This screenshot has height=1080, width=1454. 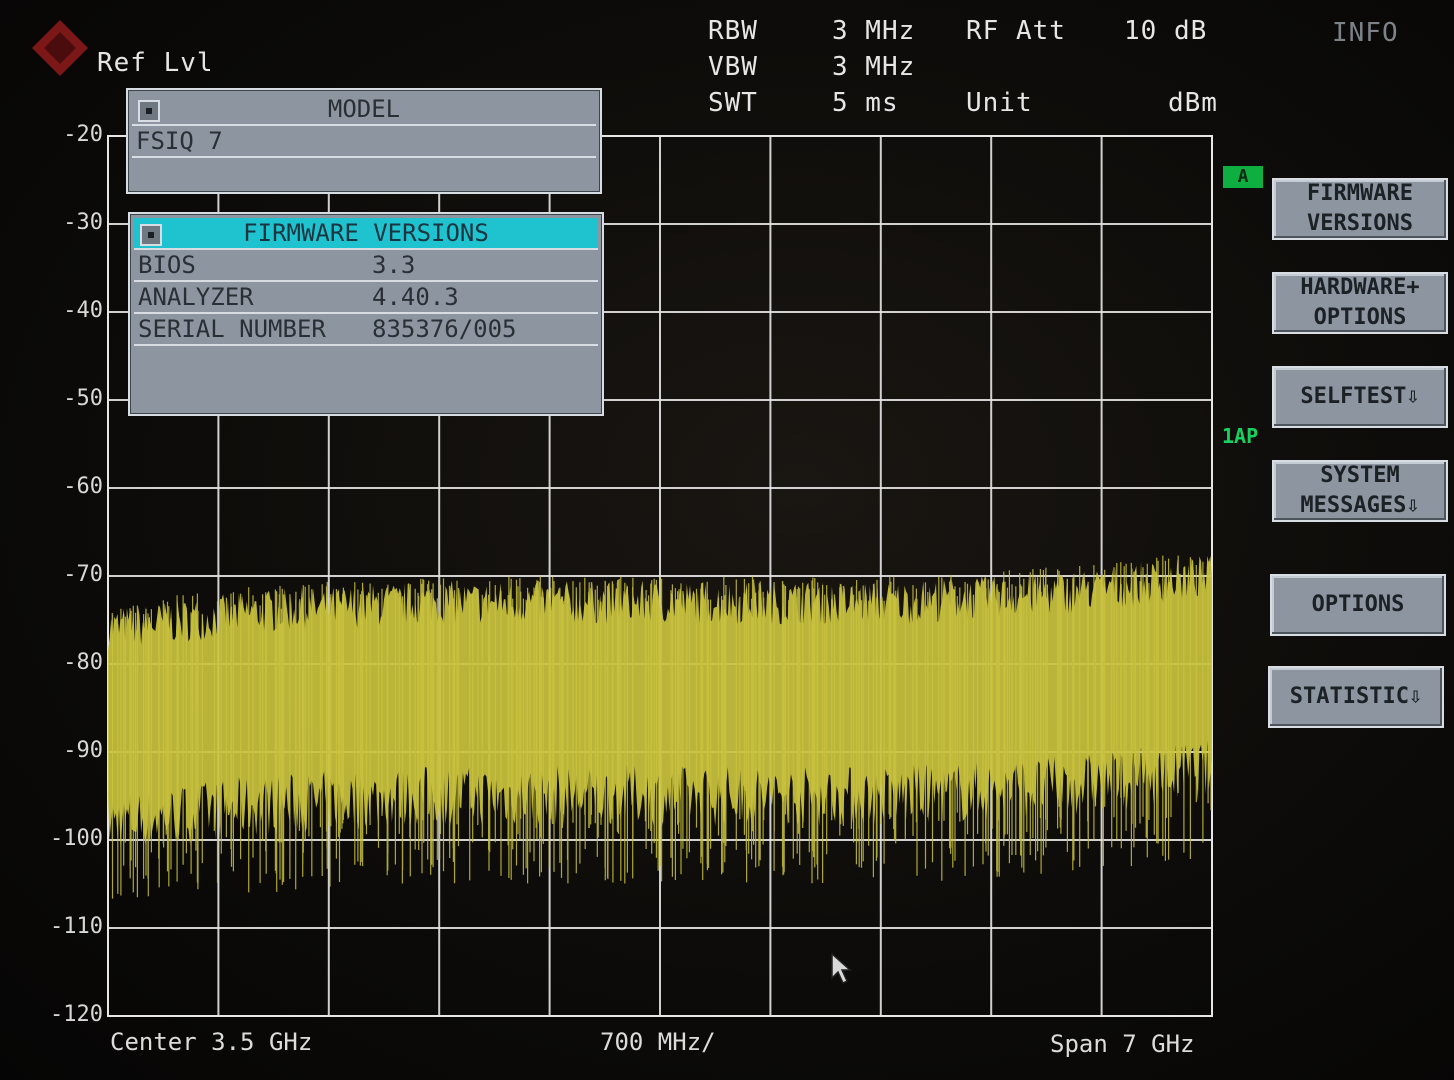 I want to click on firmware-dialog-title: FIRMWARE VERSIONS, so click(x=366, y=234).